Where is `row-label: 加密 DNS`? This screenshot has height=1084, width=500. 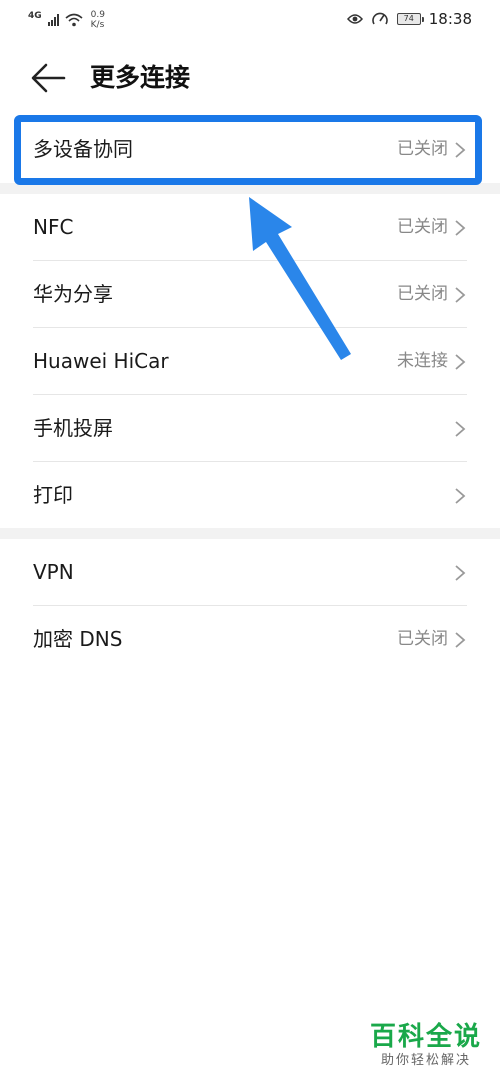 row-label: 加密 DNS is located at coordinates (78, 639).